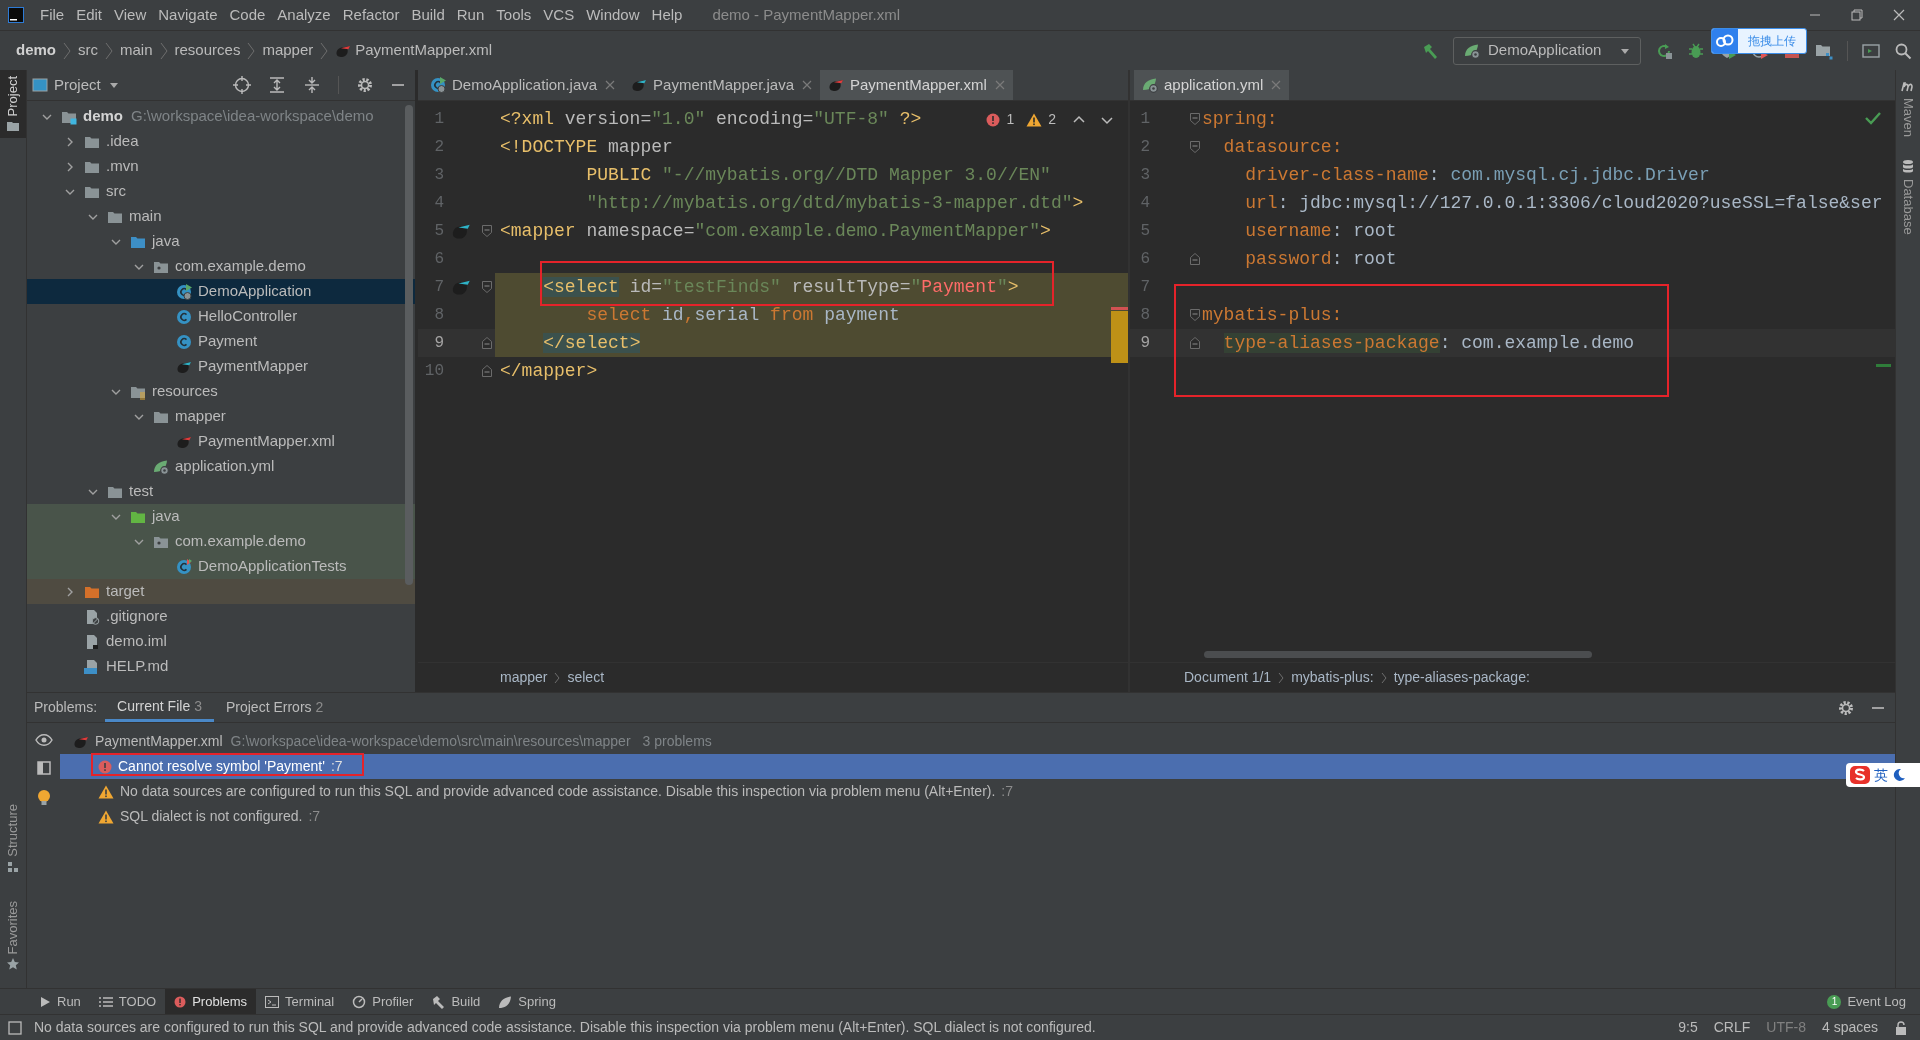 Image resolution: width=1920 pixels, height=1040 pixels. I want to click on code-line: url: jdbc:mysql://127.0.0.1:3306/cloud2020?useSSL=false&ser, so click(1563, 203).